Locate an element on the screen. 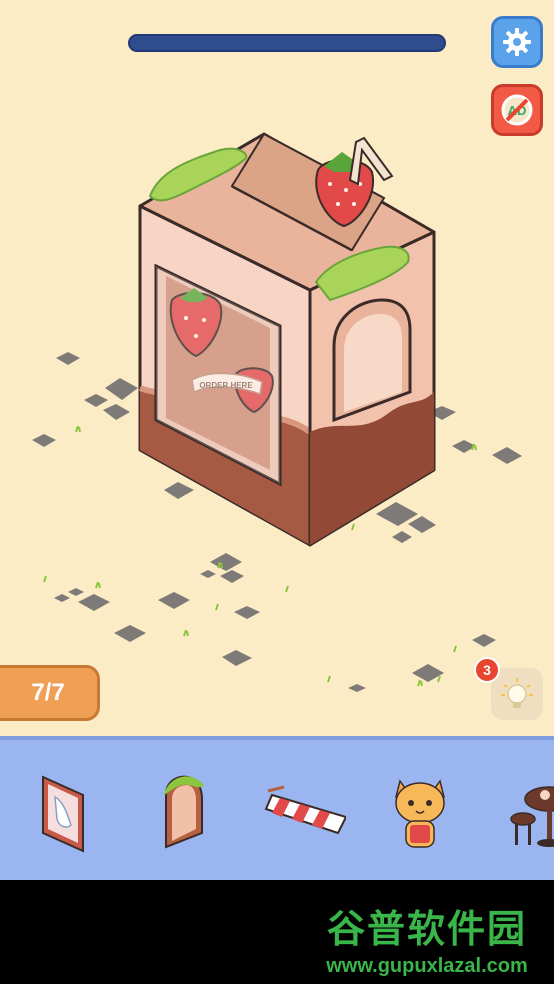  lightbulb-icon is located at coordinates (517, 693).